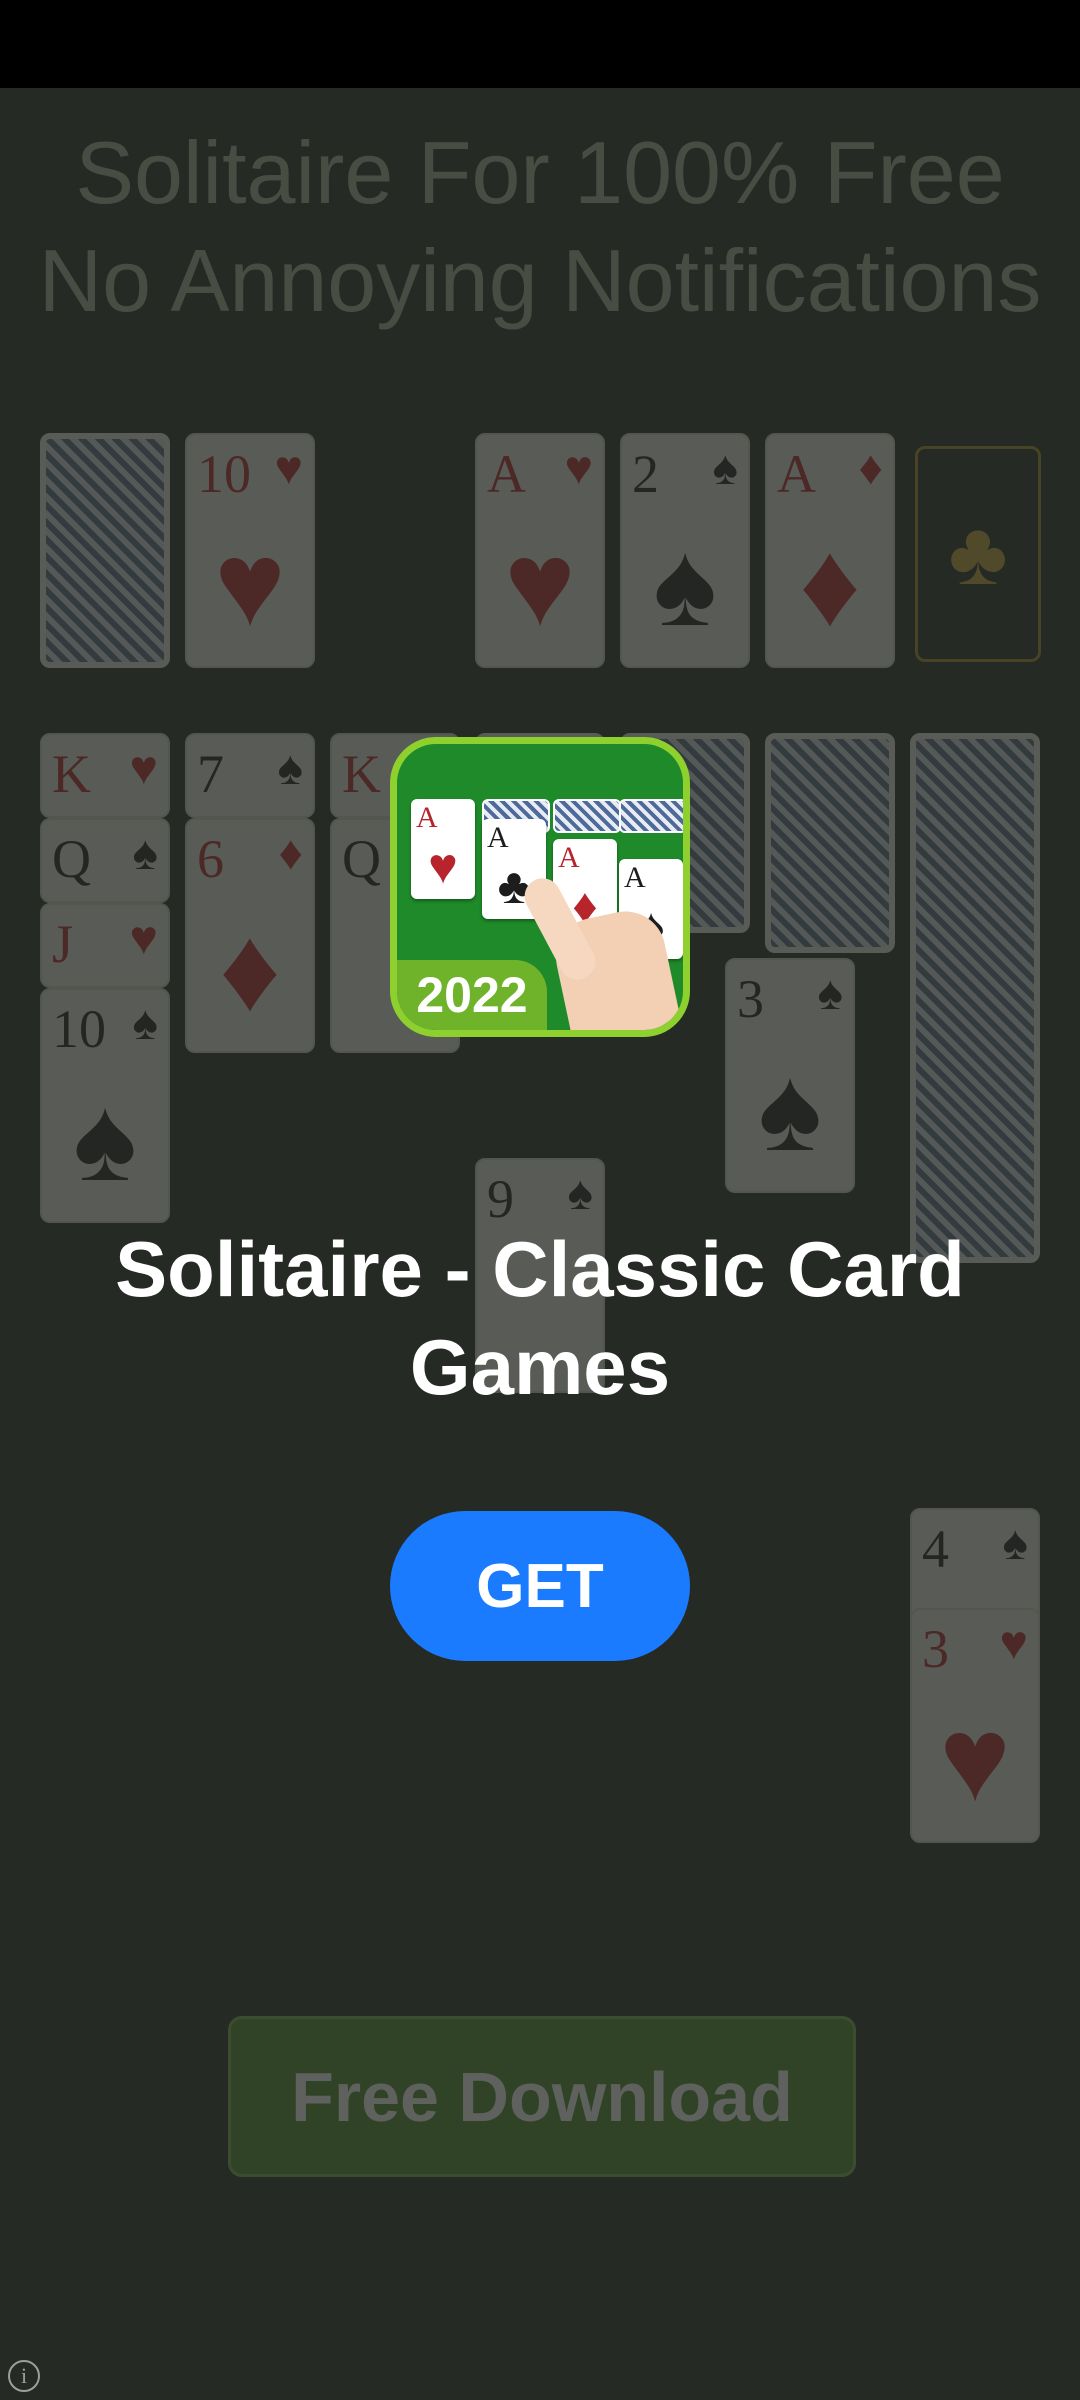 The width and height of the screenshot is (1080, 2400). I want to click on card-ace-hearts: A ♥ ♥, so click(540, 550).